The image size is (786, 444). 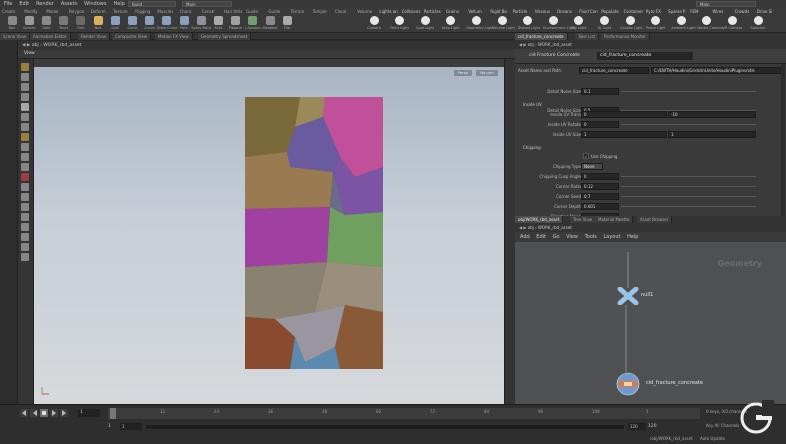 What do you see at coordinates (69, 4) in the screenshot?
I see `menu-assets: Assets` at bounding box center [69, 4].